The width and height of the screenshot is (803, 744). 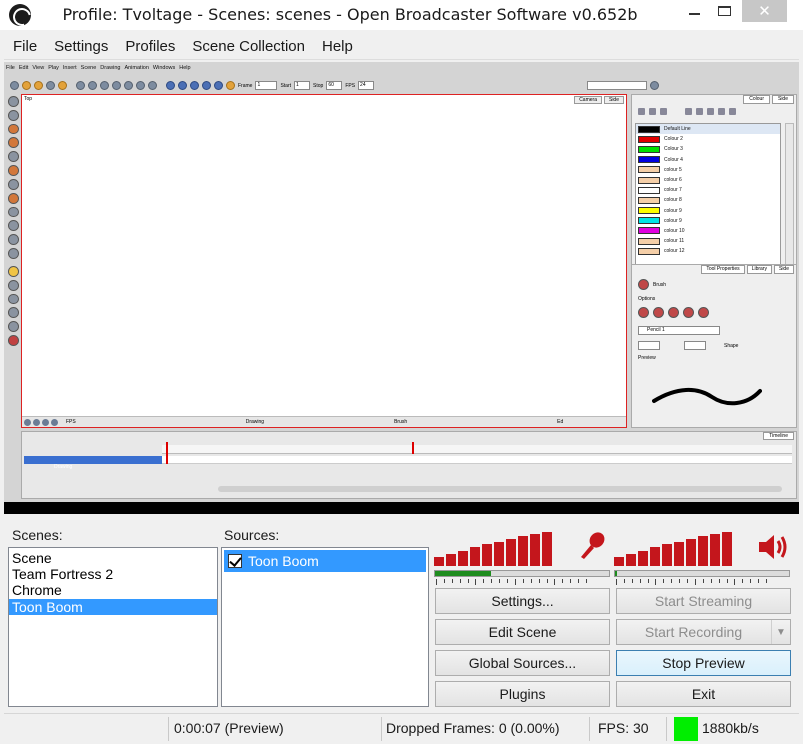 What do you see at coordinates (113, 627) in the screenshot?
I see `scenes-list: Scene Team Fortress 2 Chrome Toon Boom` at bounding box center [113, 627].